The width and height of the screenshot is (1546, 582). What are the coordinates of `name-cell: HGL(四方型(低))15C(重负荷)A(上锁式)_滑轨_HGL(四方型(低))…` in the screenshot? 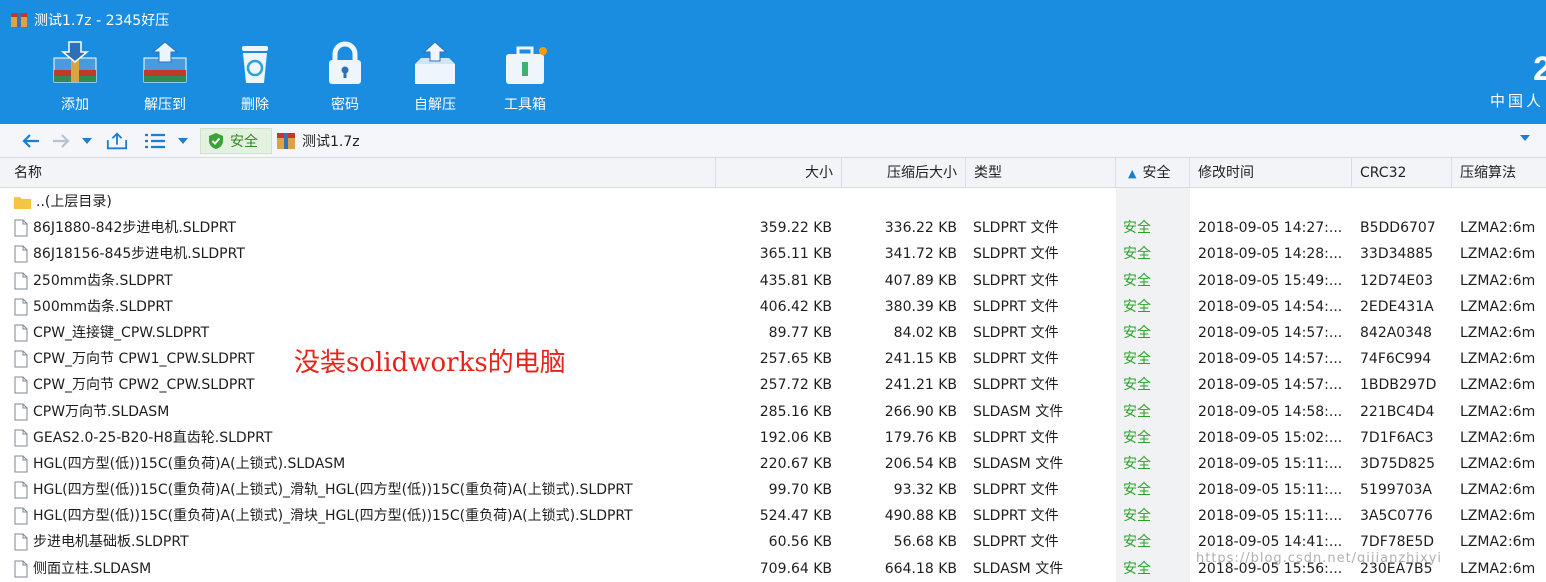 It's located at (364, 490).